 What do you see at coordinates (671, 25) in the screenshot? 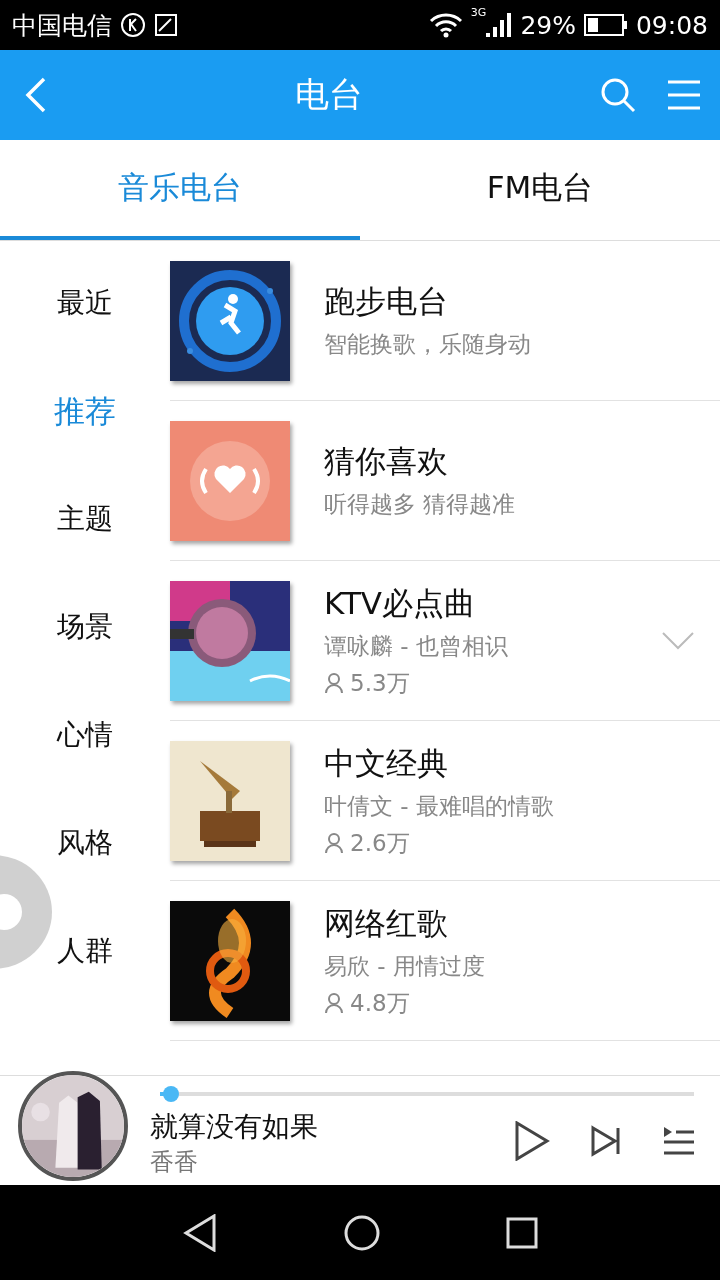
I see `clock: 09:08` at bounding box center [671, 25].